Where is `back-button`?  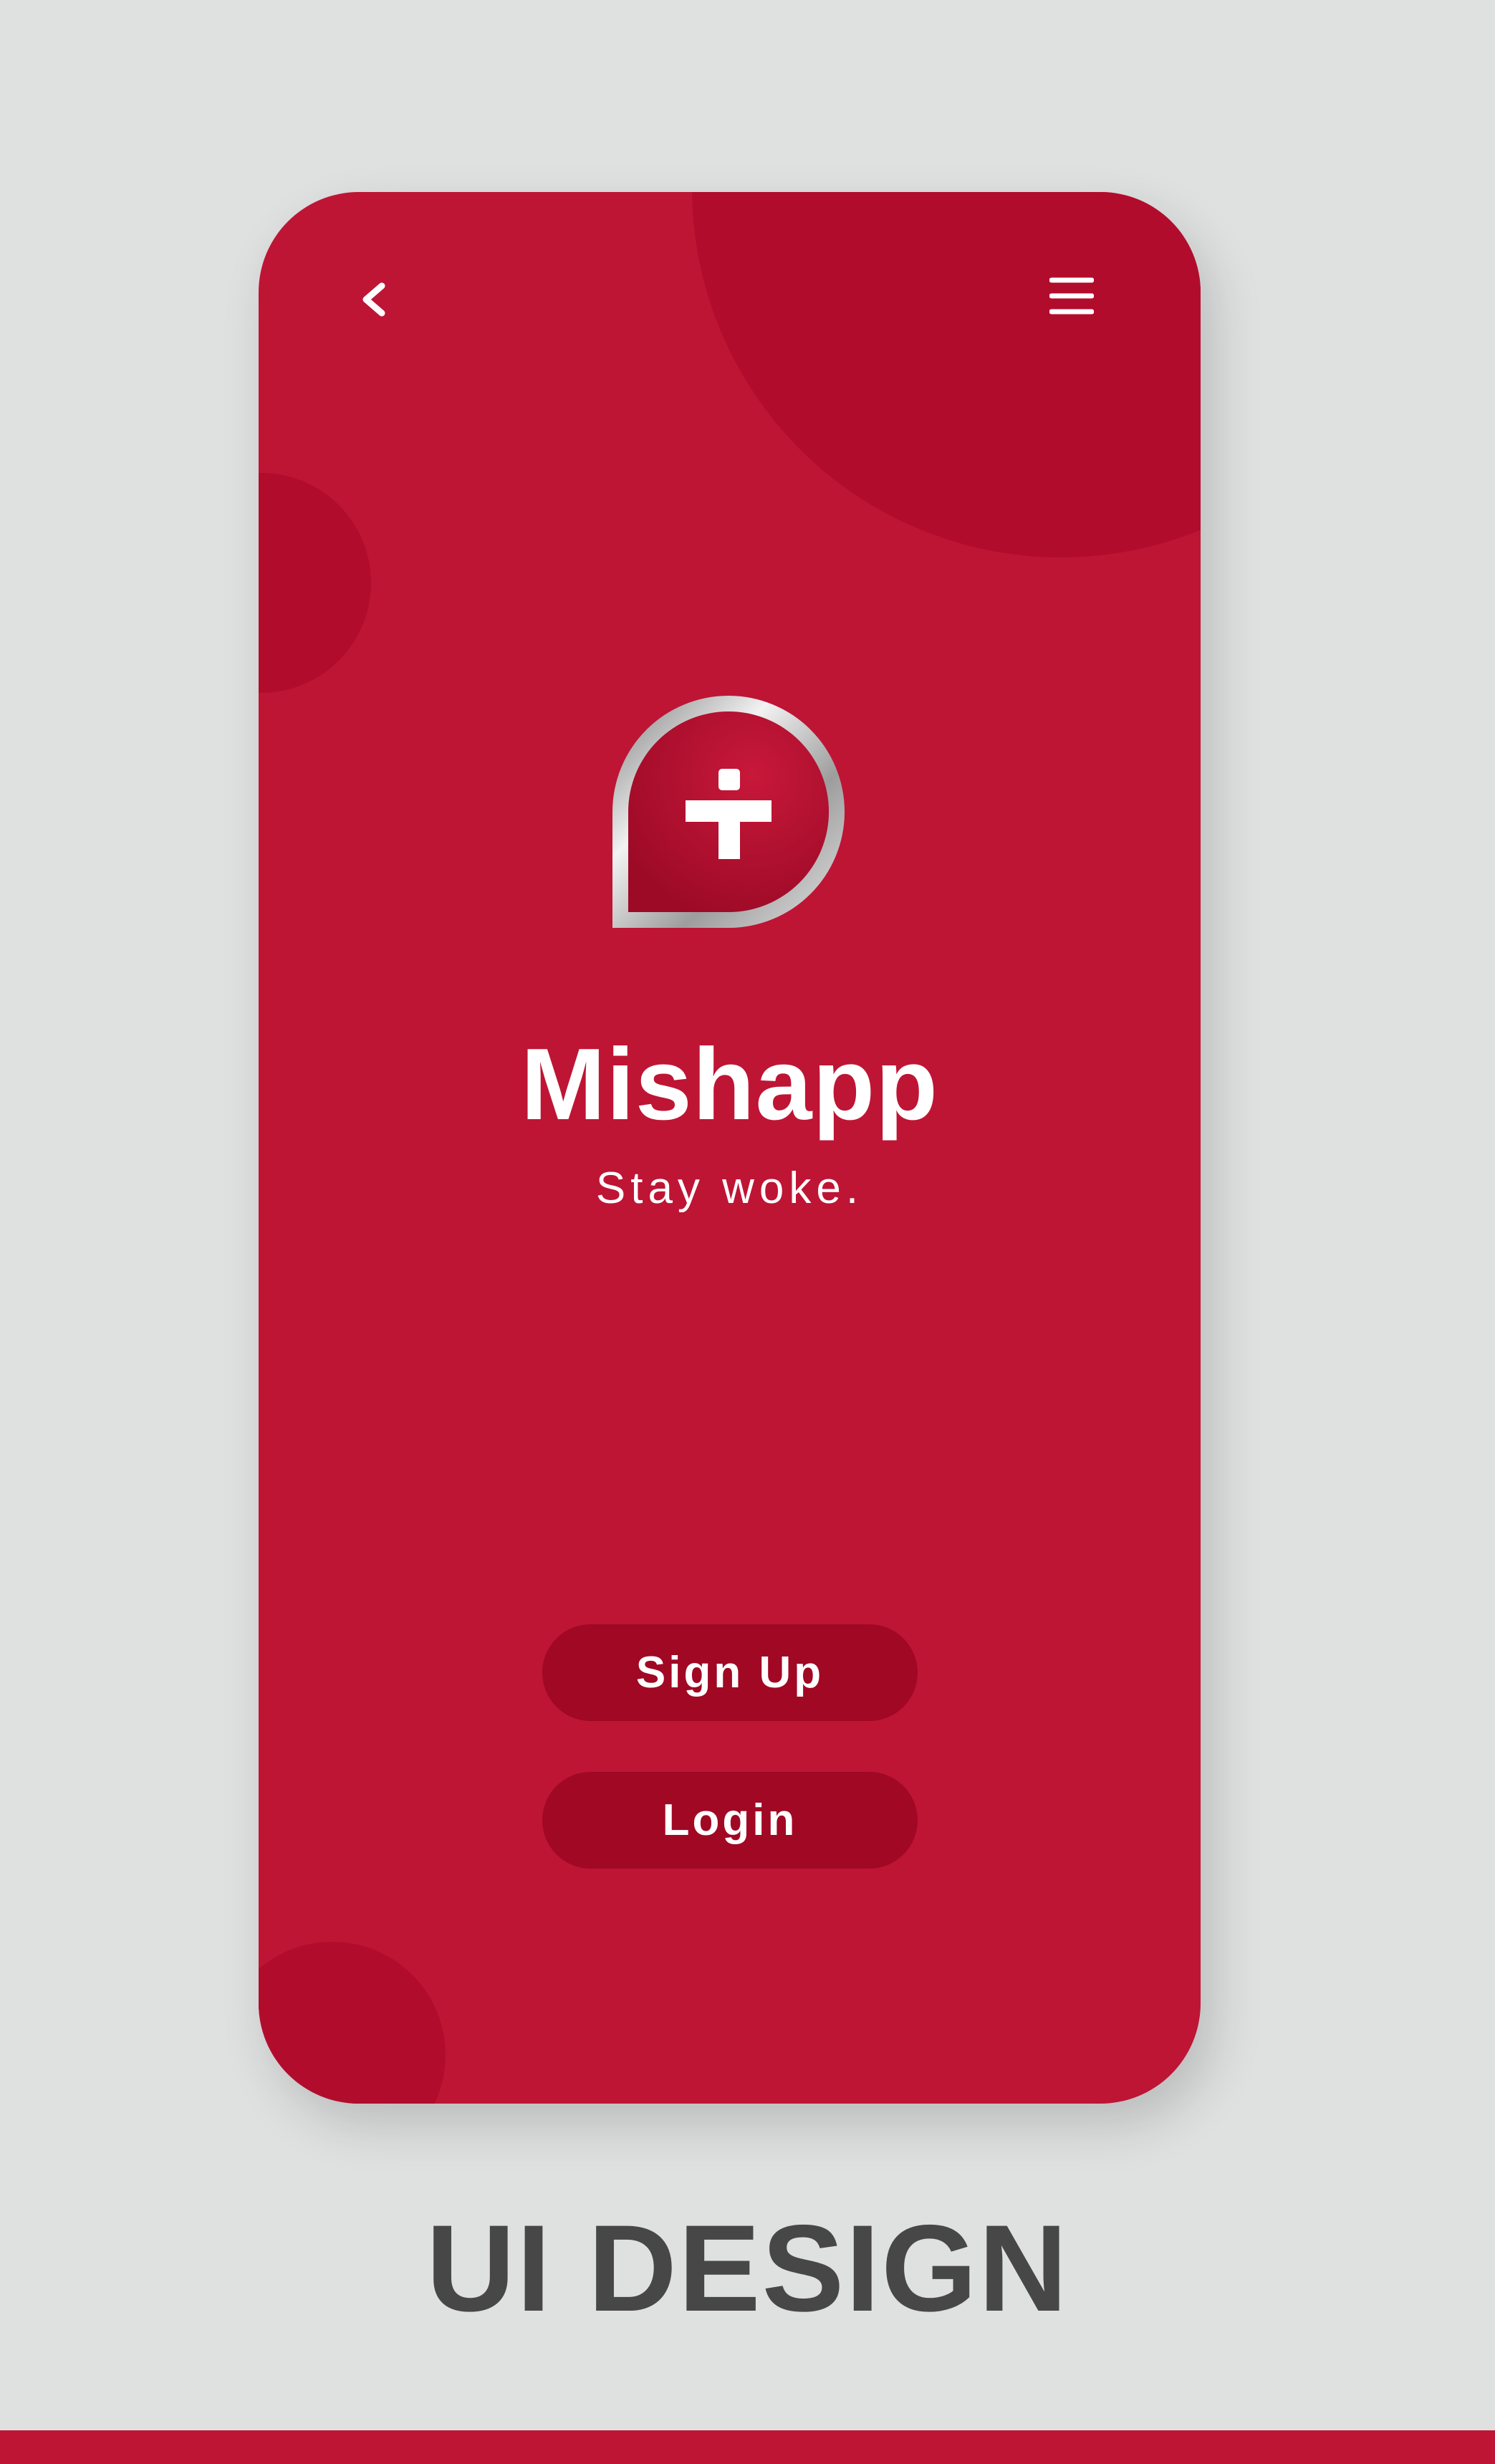 back-button is located at coordinates (373, 300).